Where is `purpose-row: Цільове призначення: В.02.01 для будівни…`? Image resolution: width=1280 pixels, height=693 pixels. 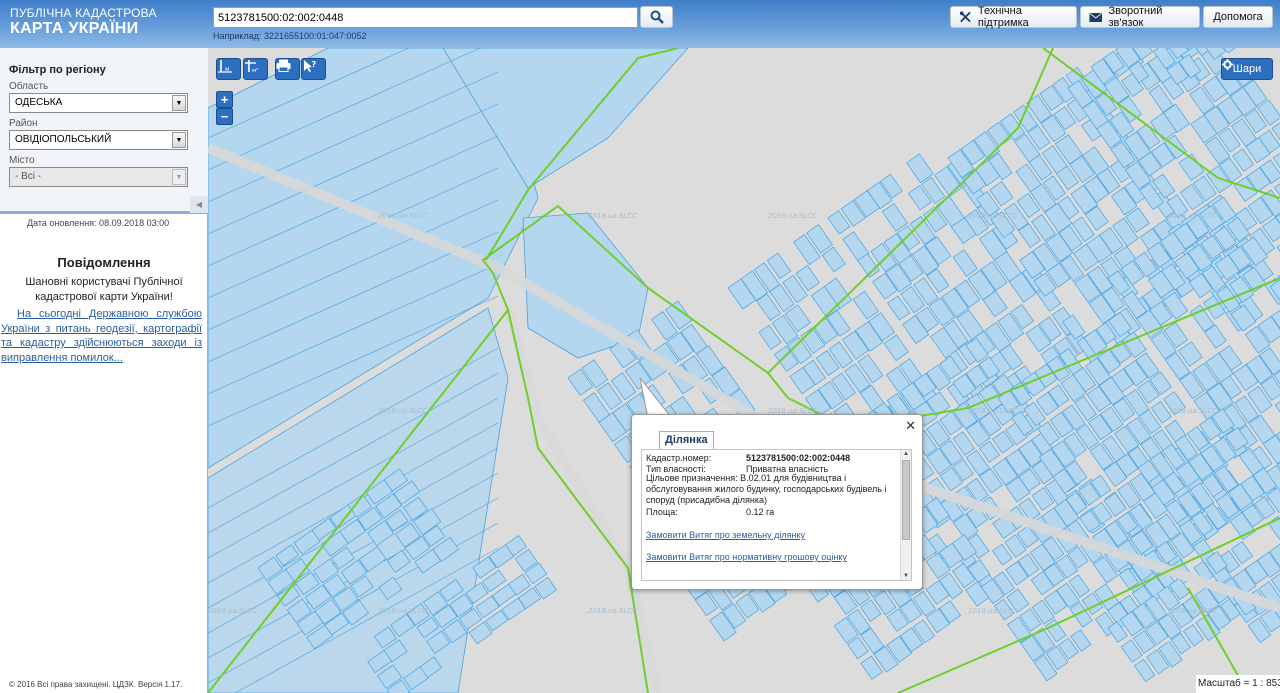 purpose-row: Цільове призначення: В.02.01 для будівни… is located at coordinates (773, 489).